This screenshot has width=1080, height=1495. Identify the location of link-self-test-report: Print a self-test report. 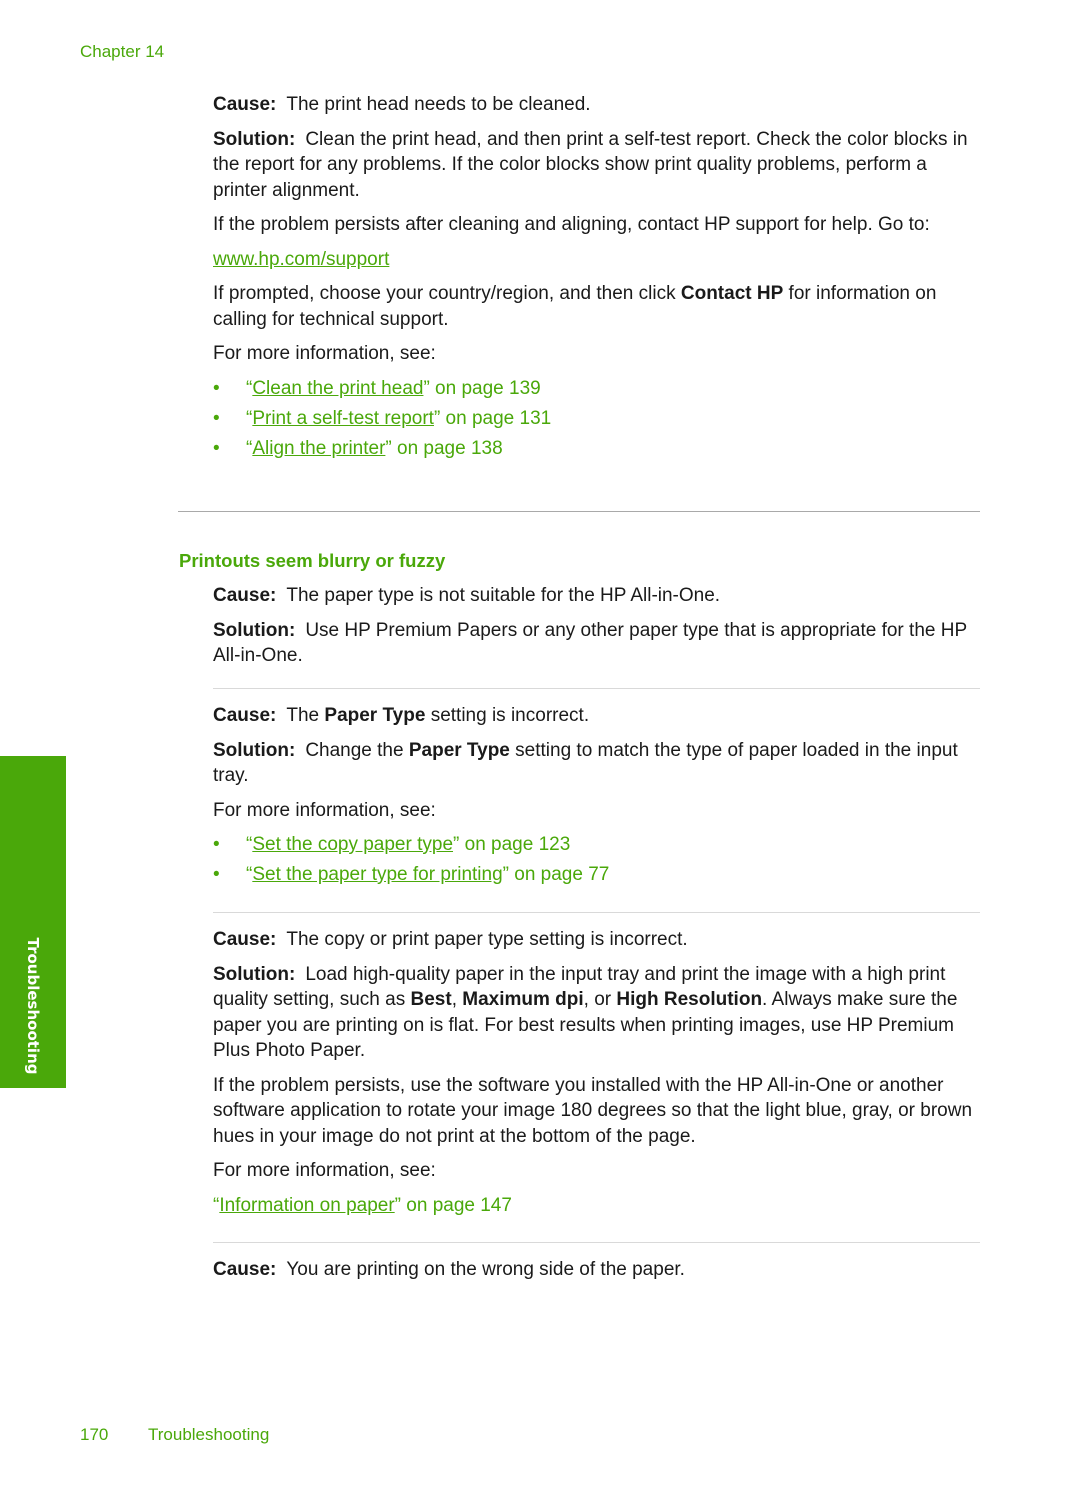
(343, 418).